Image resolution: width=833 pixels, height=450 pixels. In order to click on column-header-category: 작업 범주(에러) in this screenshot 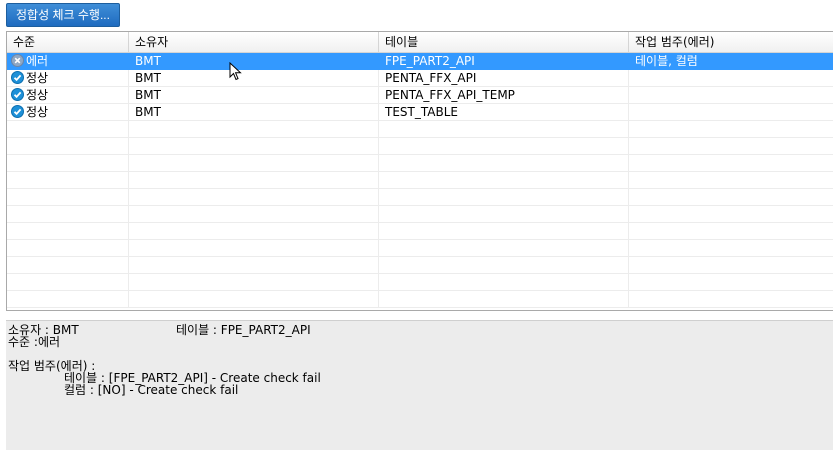, I will do `click(731, 42)`.